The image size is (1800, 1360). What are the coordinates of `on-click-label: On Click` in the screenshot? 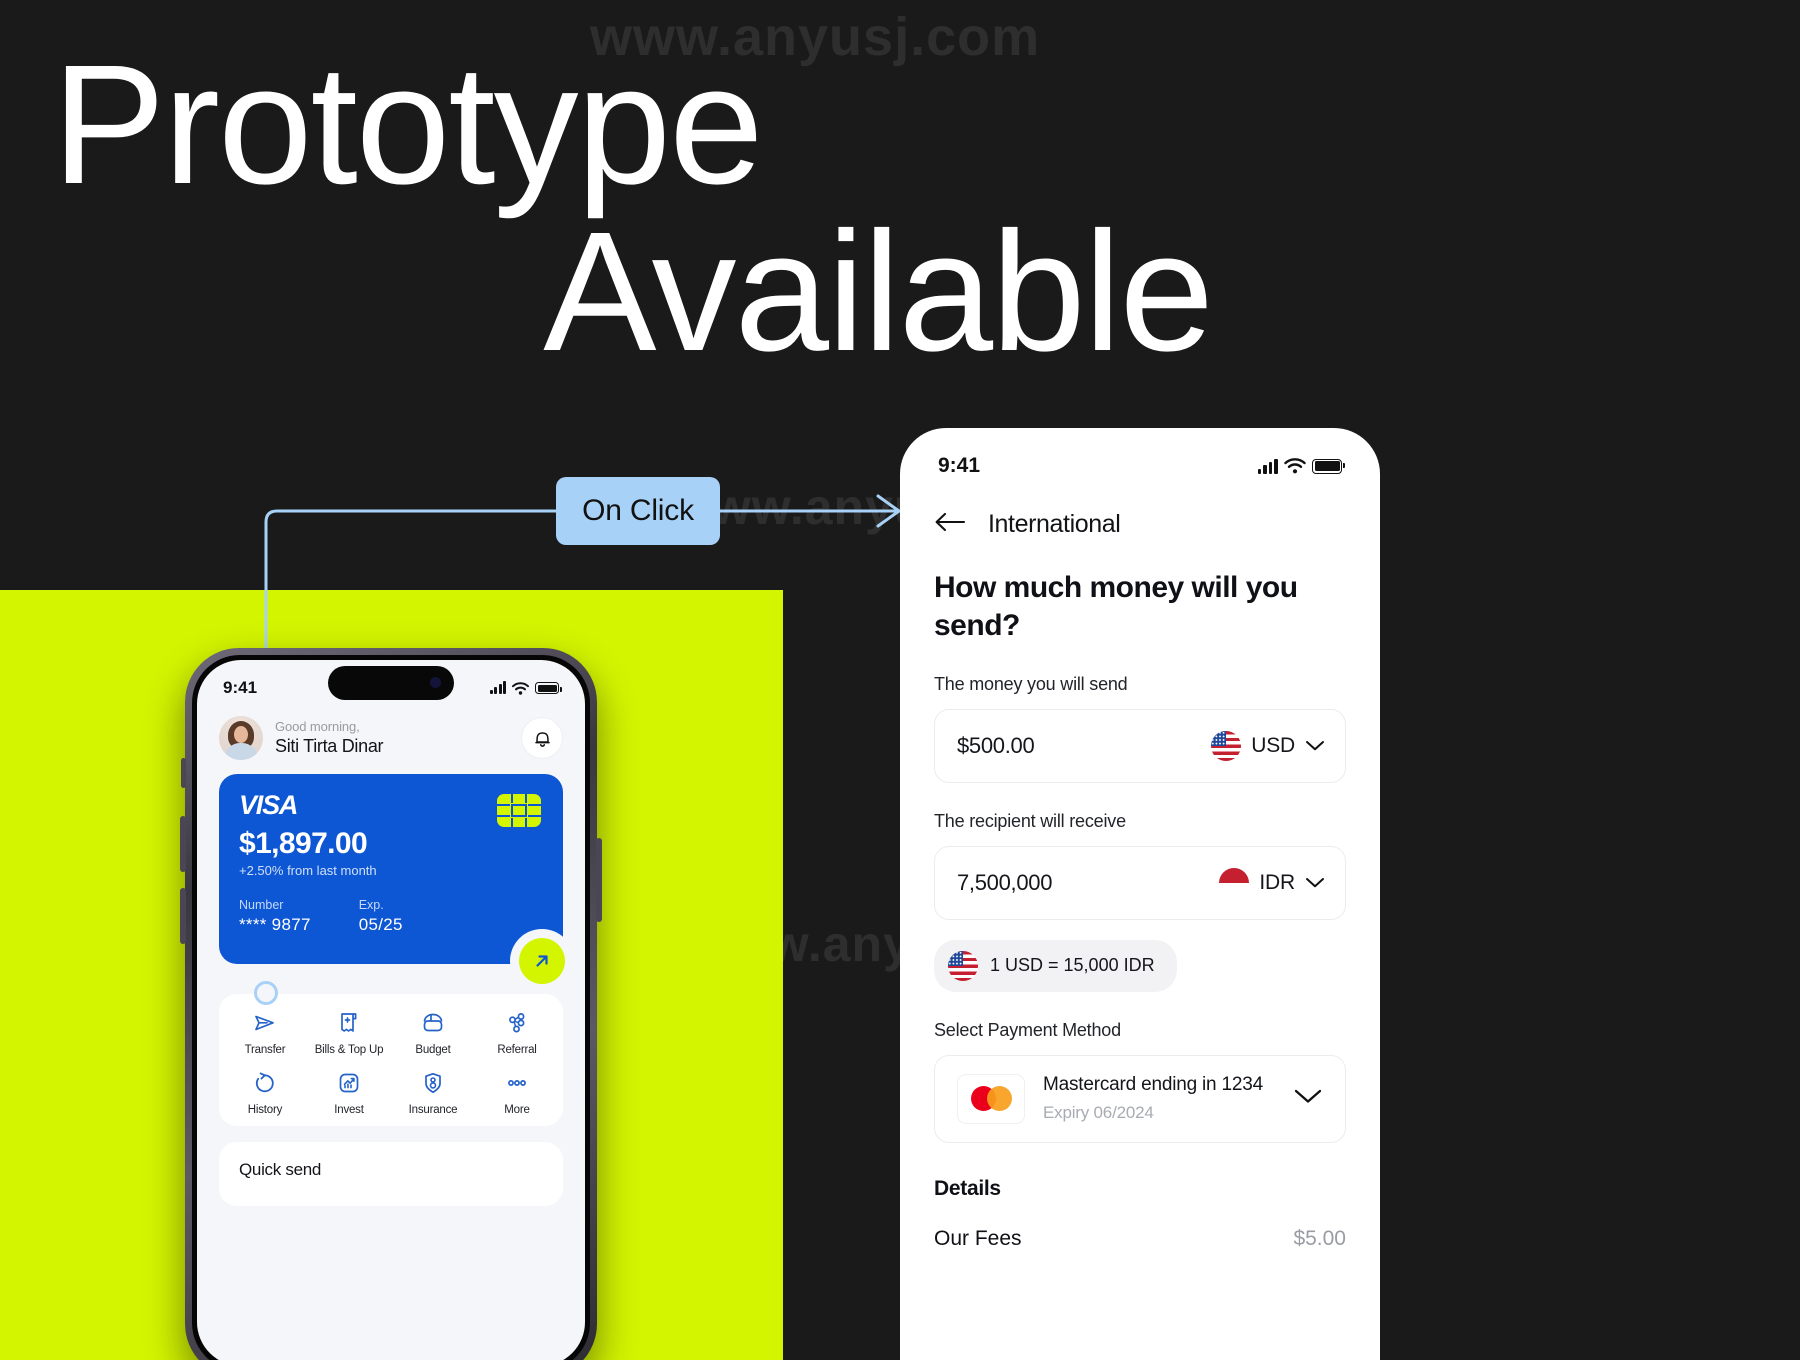 It's located at (638, 510).